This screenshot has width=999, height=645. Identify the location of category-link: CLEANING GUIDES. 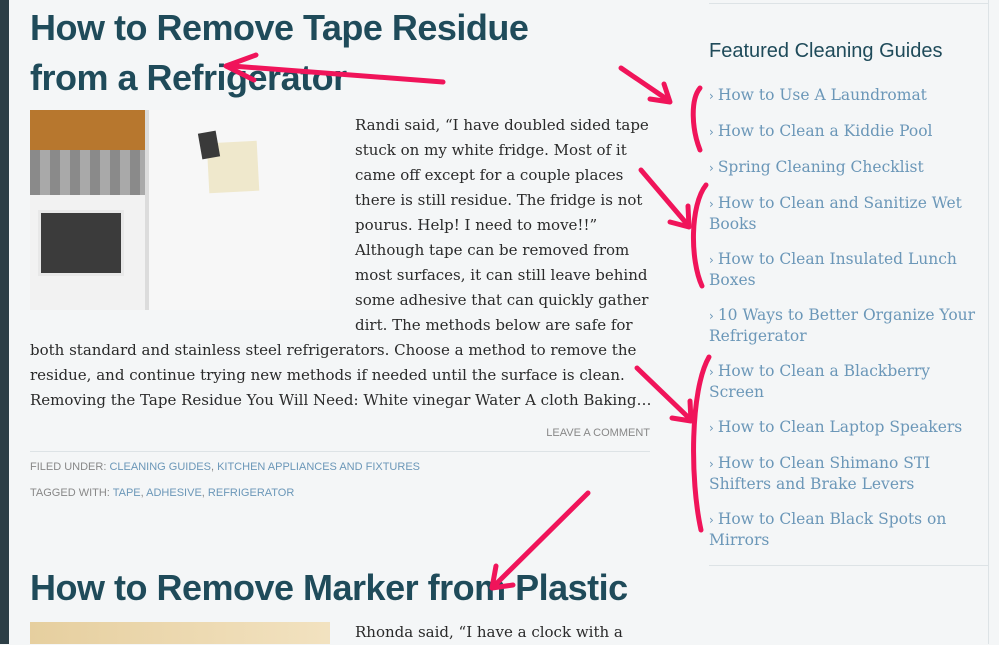
(159, 467).